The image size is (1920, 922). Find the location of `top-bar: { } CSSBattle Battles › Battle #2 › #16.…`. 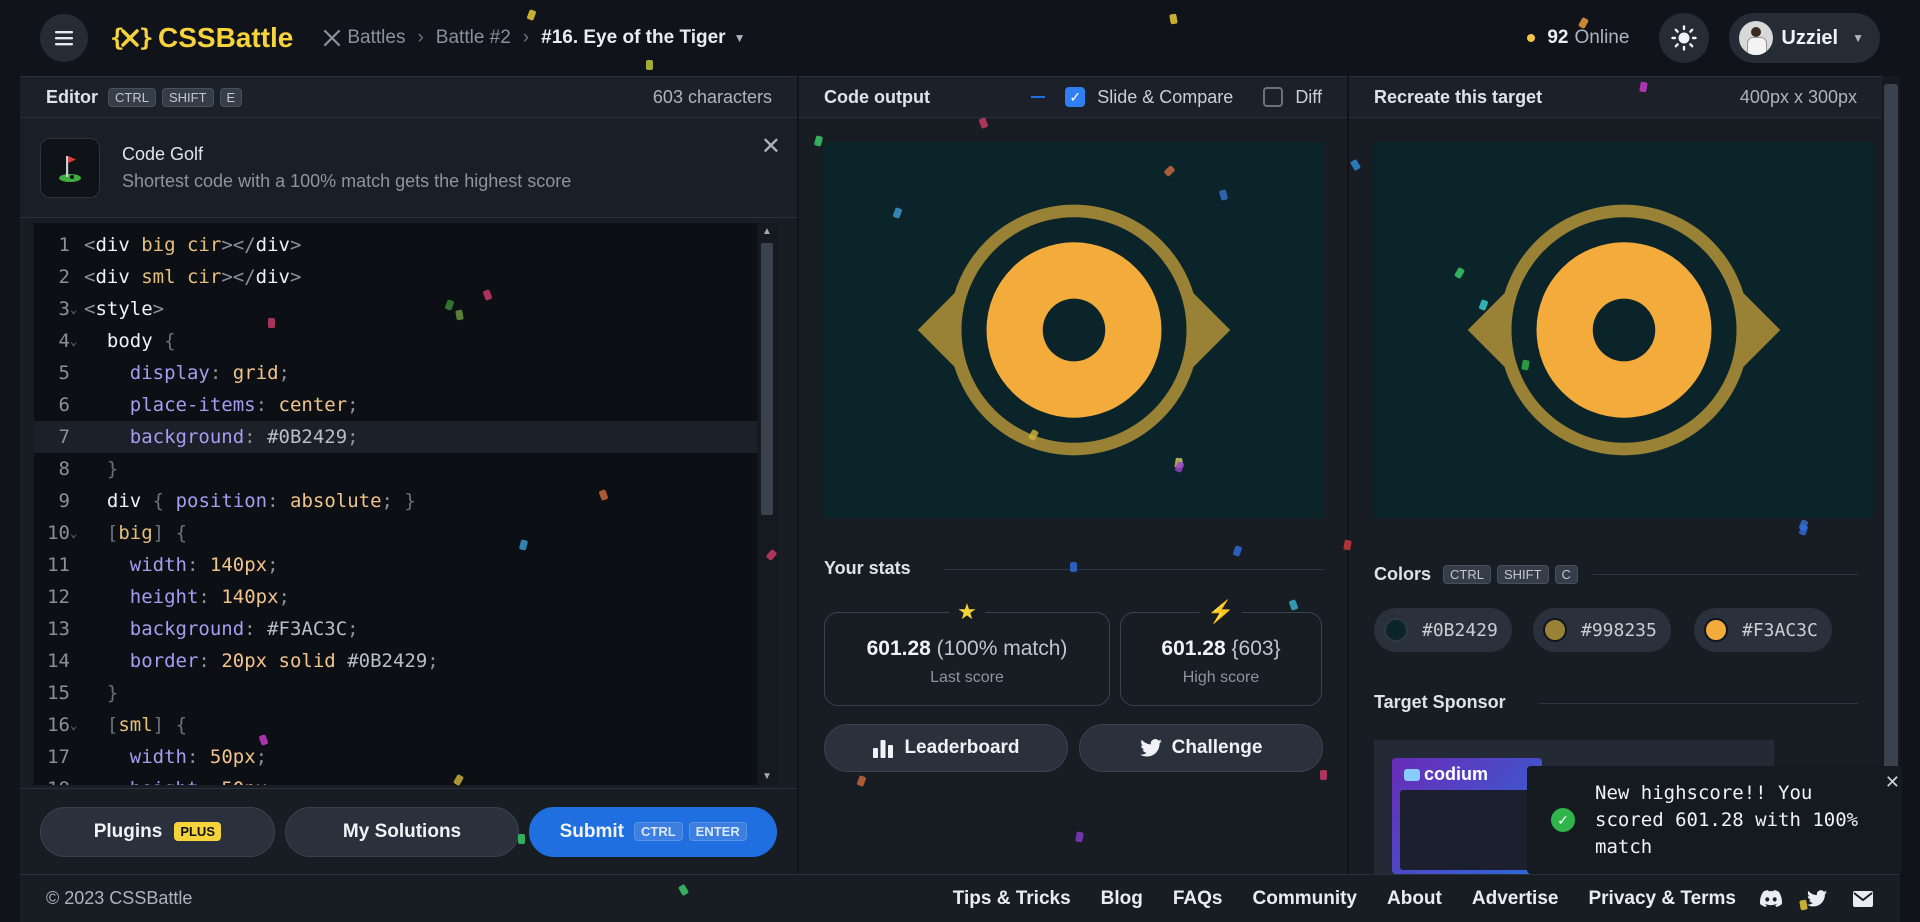

top-bar: { } CSSBattle Battles › Battle #2 › #16.… is located at coordinates (960, 38).